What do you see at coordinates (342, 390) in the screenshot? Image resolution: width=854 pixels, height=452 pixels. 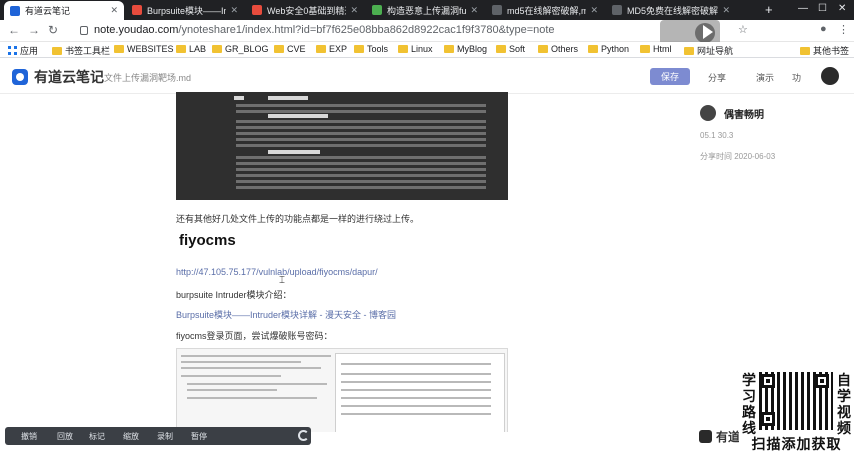 I see `screenshot-login-bruteforce` at bounding box center [342, 390].